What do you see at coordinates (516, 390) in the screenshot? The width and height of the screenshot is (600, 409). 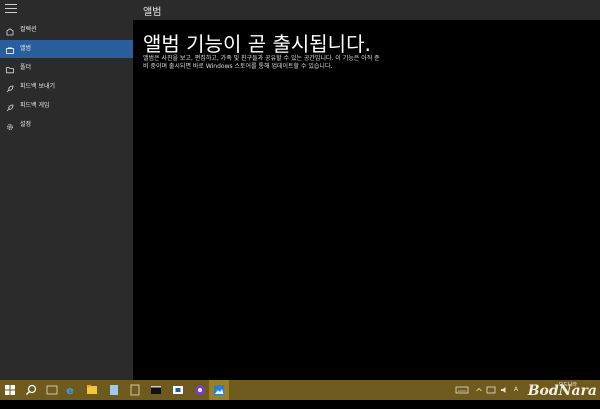 I see `input-language-indicator: A` at bounding box center [516, 390].